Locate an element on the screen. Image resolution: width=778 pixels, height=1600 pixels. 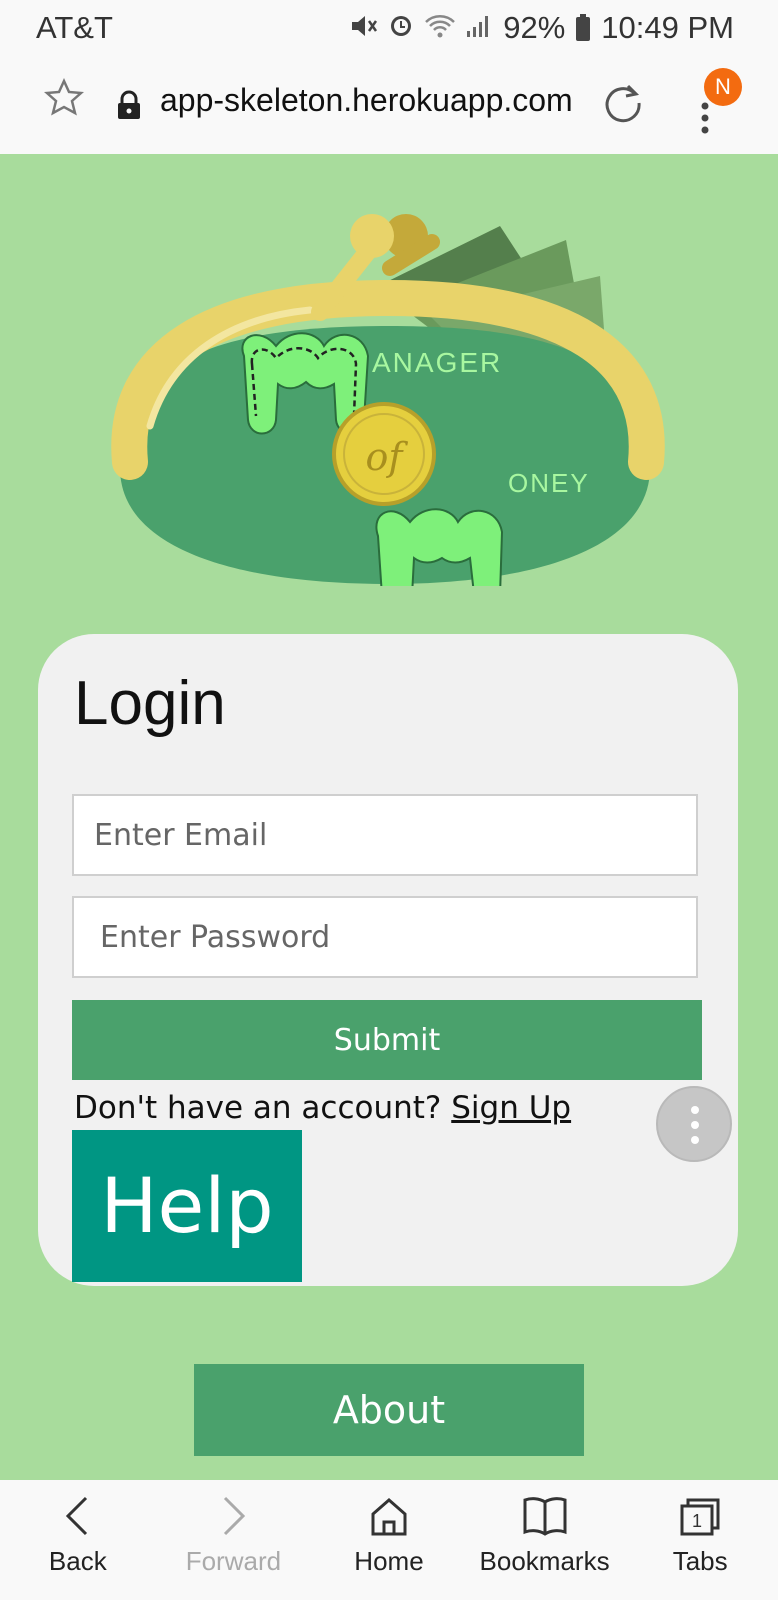
wifi-icon is located at coordinates (440, 25).